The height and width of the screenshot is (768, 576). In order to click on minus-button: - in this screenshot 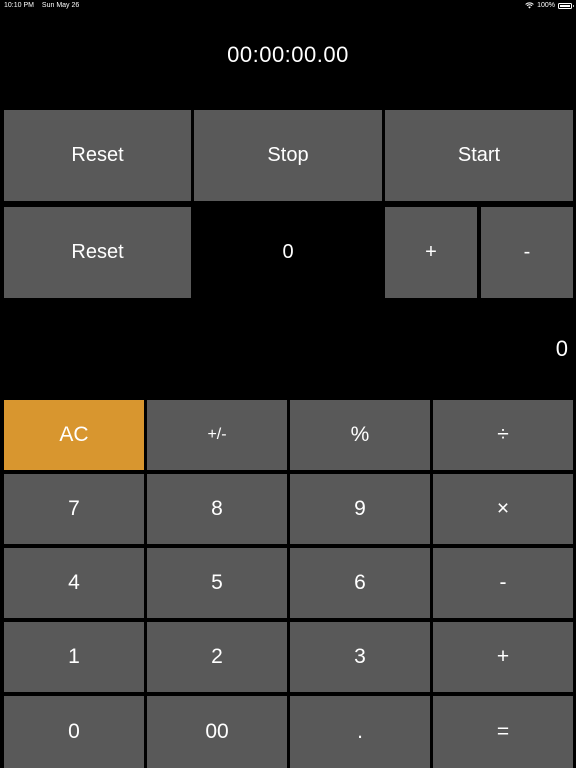, I will do `click(503, 583)`.